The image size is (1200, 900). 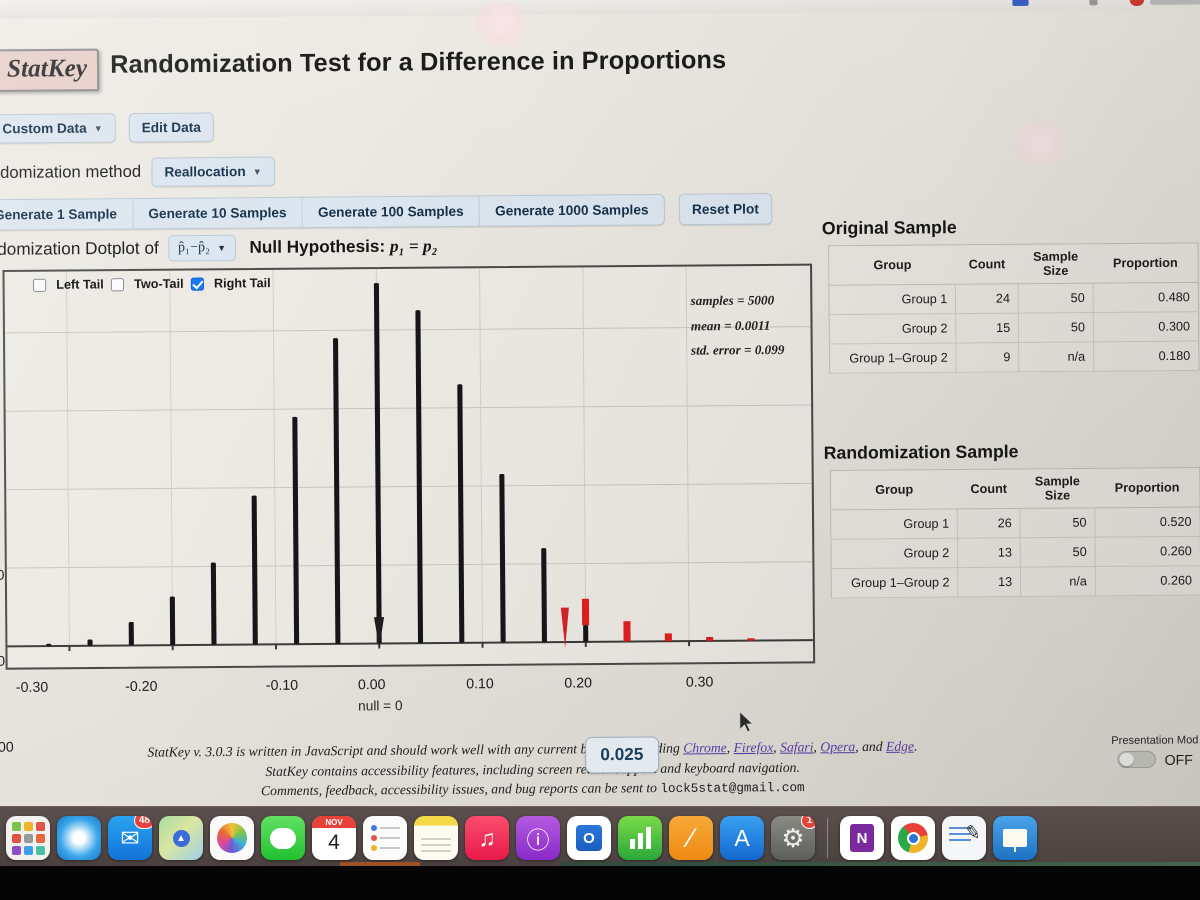 I want to click on custom-data-dropdown: Custom Data ▼, so click(x=58, y=128).